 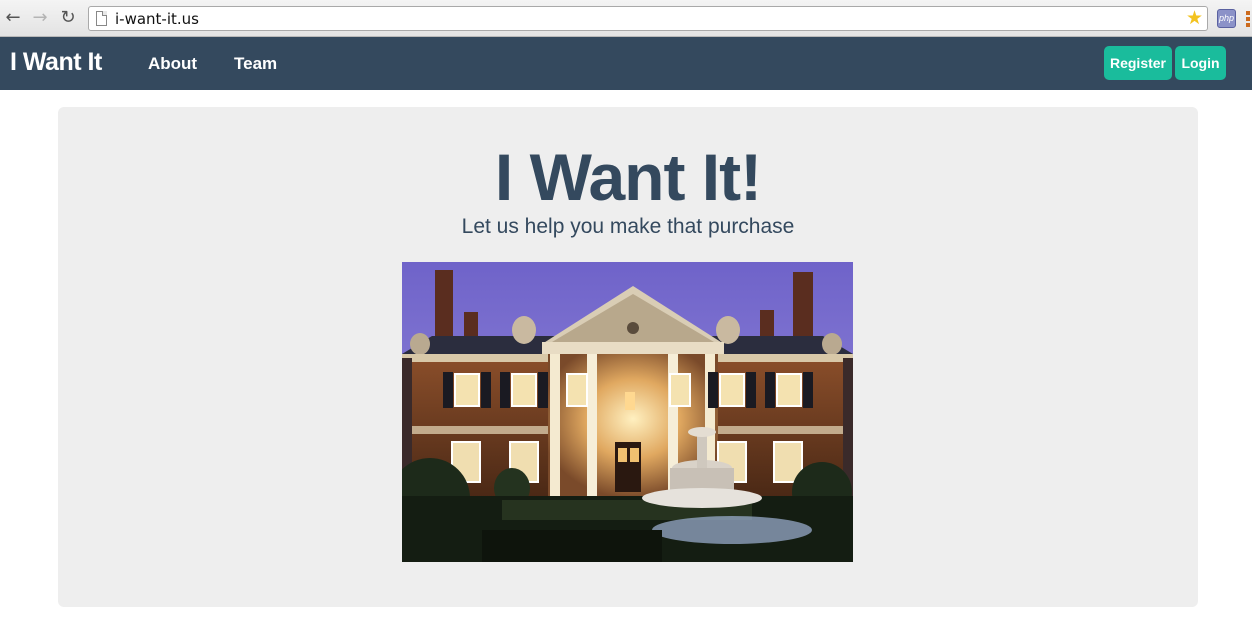 What do you see at coordinates (626, 63) in the screenshot?
I see `site-navbar: I Want It About Team Register Login` at bounding box center [626, 63].